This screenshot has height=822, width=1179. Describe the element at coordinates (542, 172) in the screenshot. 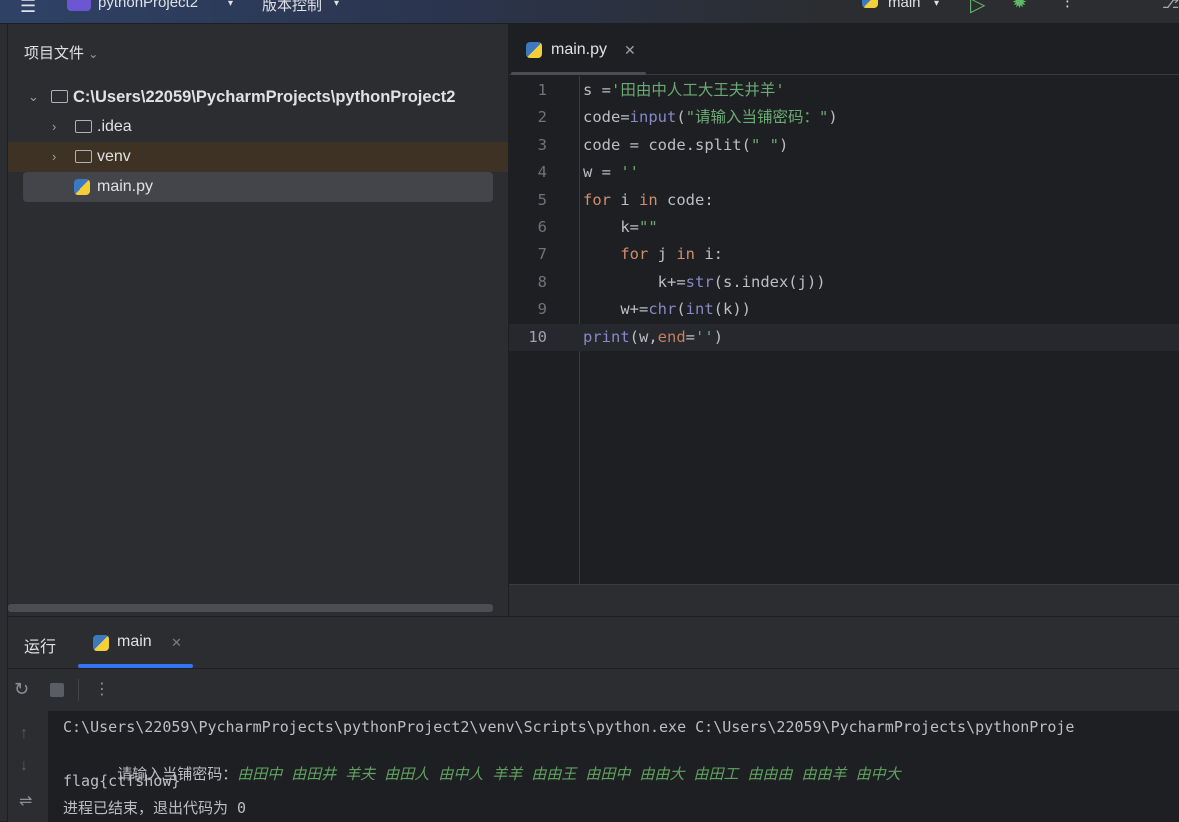

I see `line-number: 4` at that location.